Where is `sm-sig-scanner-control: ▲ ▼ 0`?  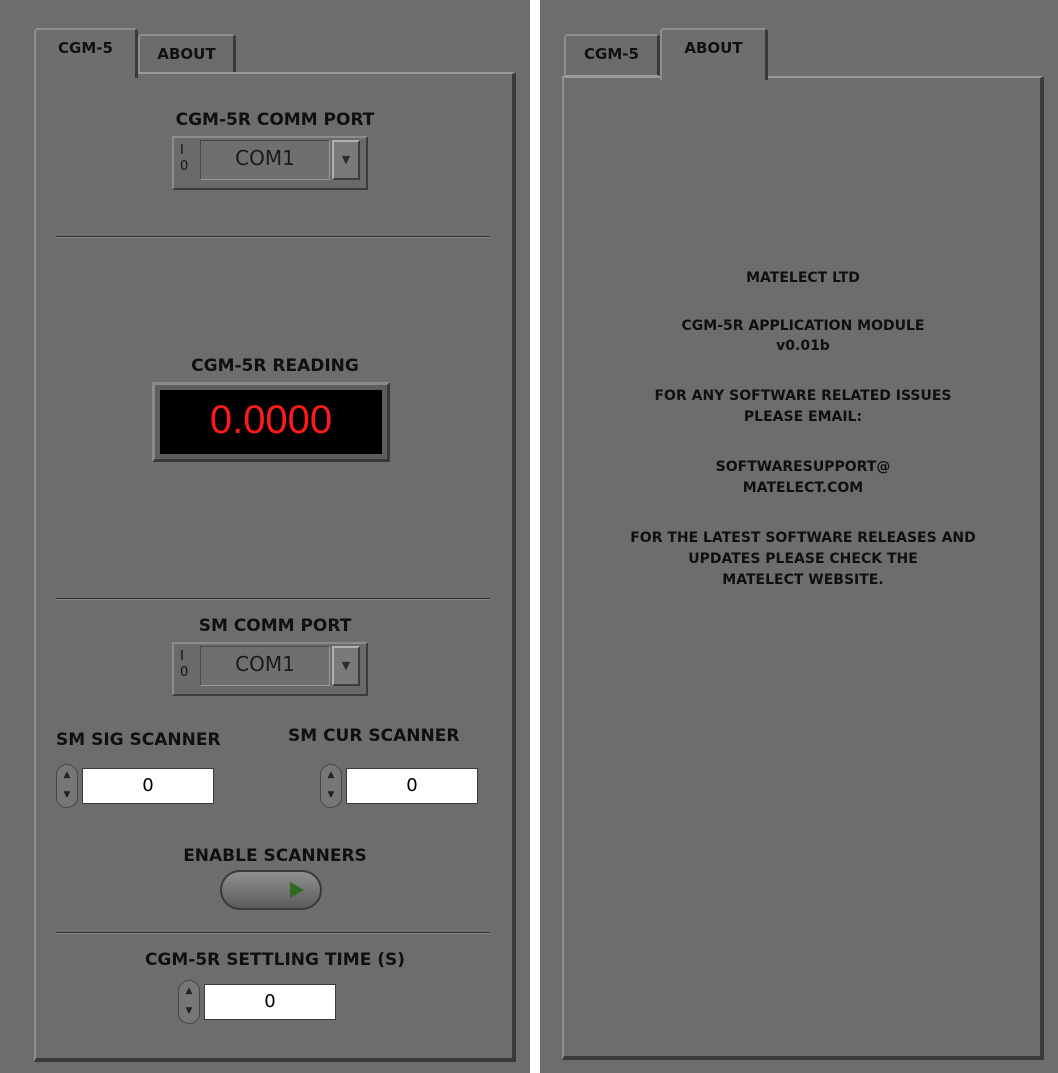 sm-sig-scanner-control: ▲ ▼ 0 is located at coordinates (137, 786).